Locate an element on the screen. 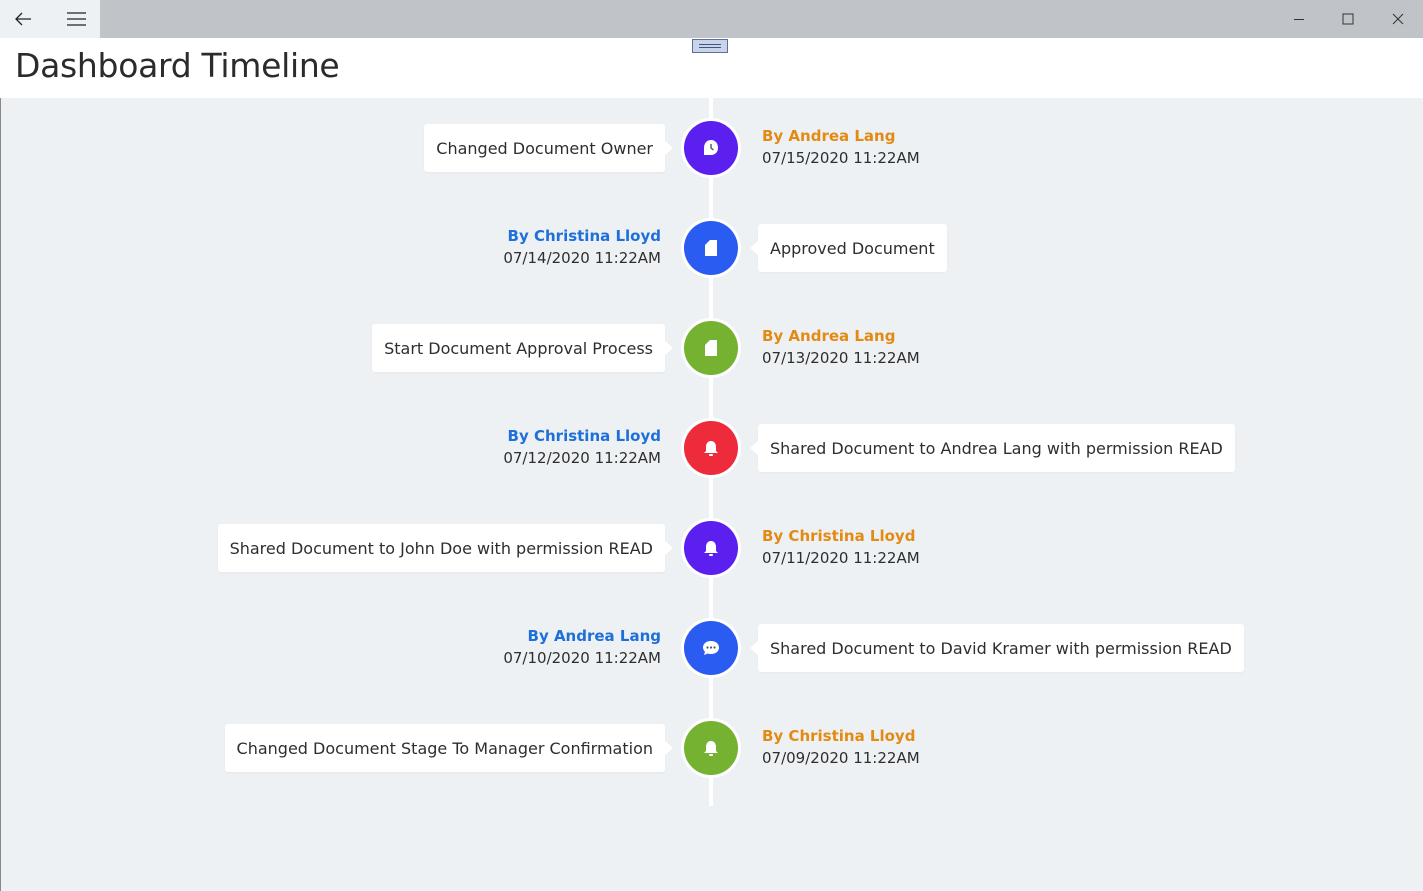  close-button is located at coordinates (1398, 19).